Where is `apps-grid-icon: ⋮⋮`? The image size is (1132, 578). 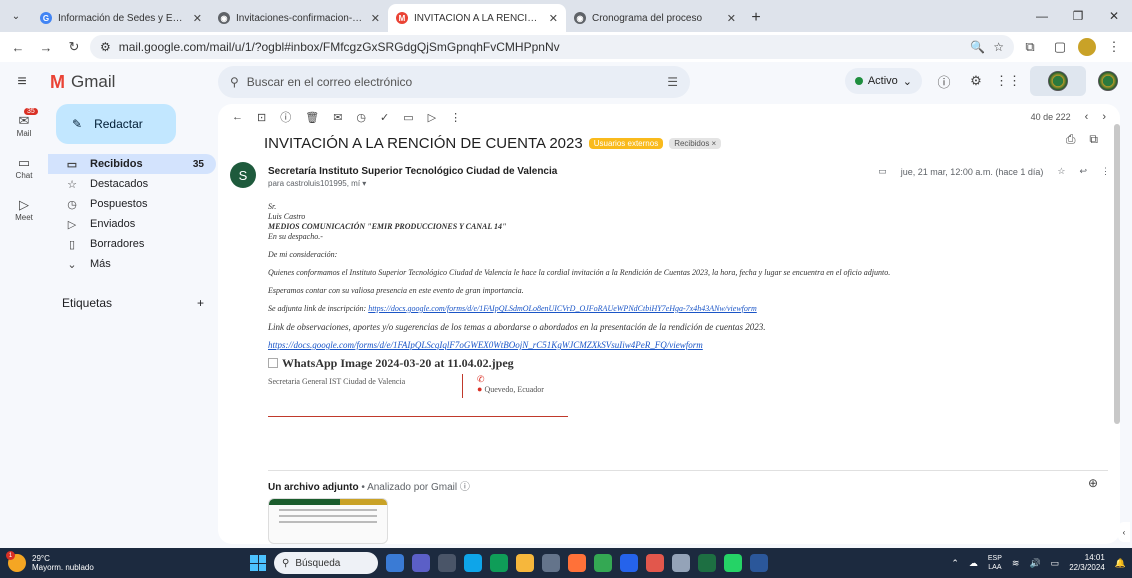 apps-grid-icon: ⋮⋮ is located at coordinates (1008, 81).